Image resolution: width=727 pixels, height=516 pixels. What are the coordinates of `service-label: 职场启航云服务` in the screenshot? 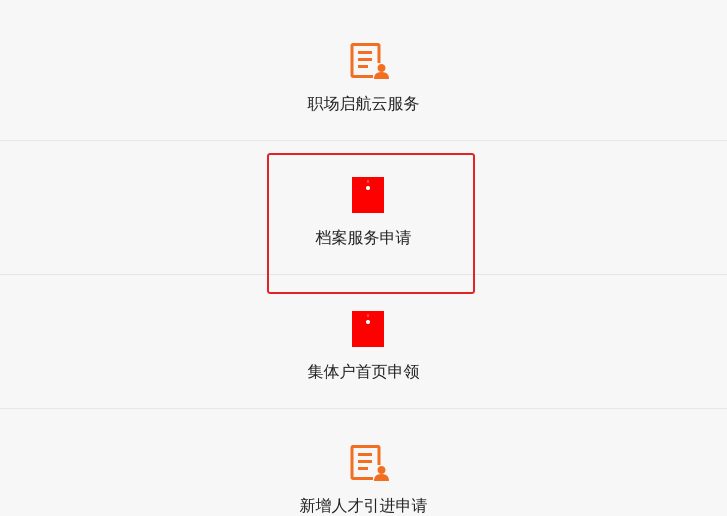 It's located at (364, 104).